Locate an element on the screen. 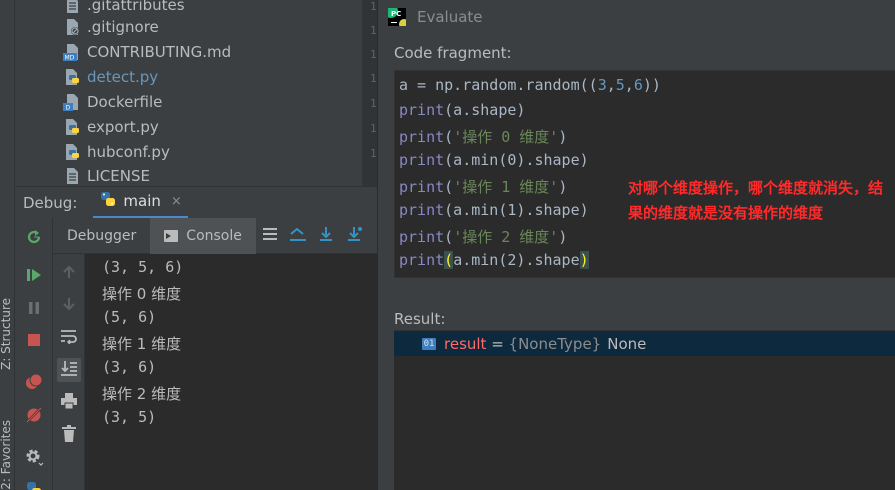 The height and width of the screenshot is (490, 895). scroll-to-end-button is located at coordinates (69, 370).